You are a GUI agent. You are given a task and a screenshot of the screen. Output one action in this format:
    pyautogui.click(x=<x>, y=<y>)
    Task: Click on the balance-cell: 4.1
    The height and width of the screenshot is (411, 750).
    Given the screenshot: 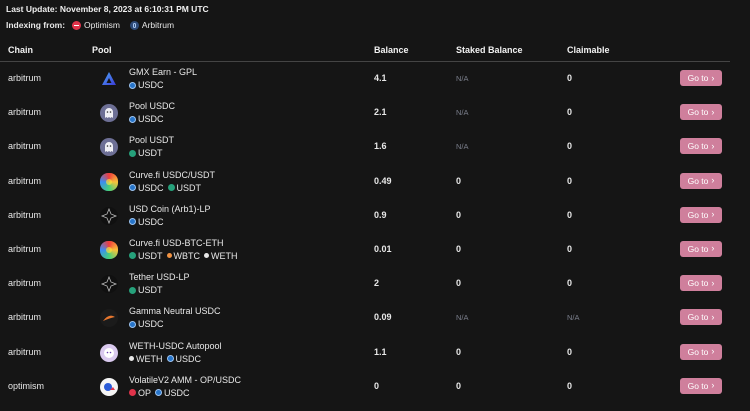 What is the action you would take?
    pyautogui.click(x=380, y=78)
    